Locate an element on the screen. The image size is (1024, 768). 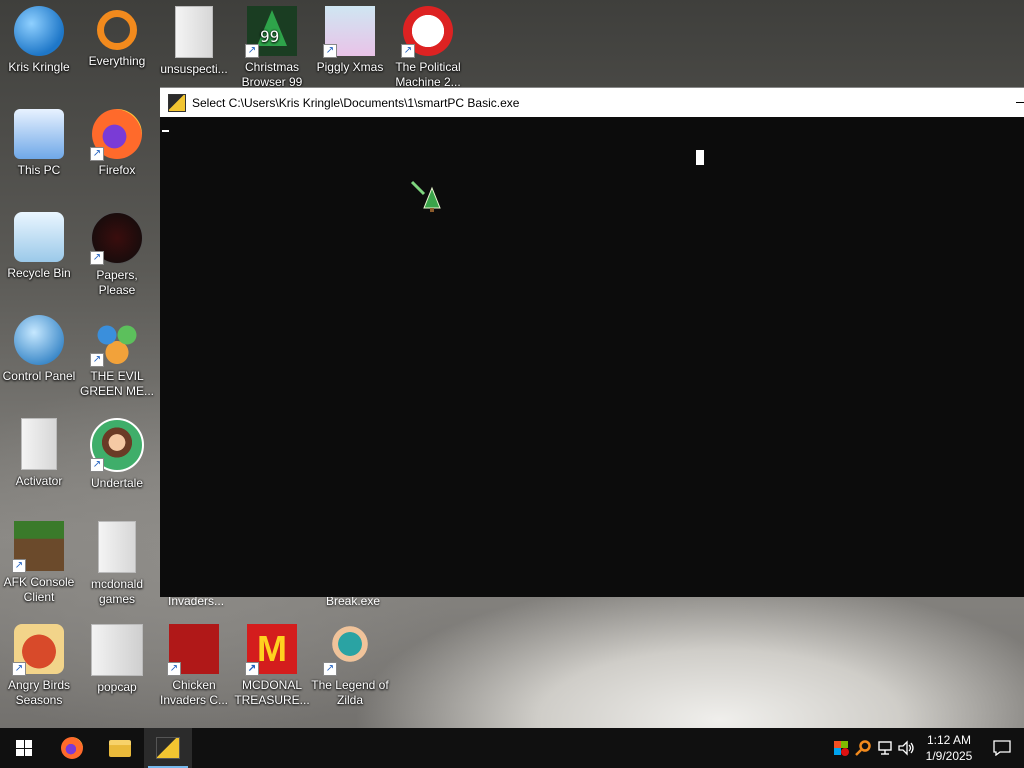
svg-text: 99 is located at coordinates (269, 36).